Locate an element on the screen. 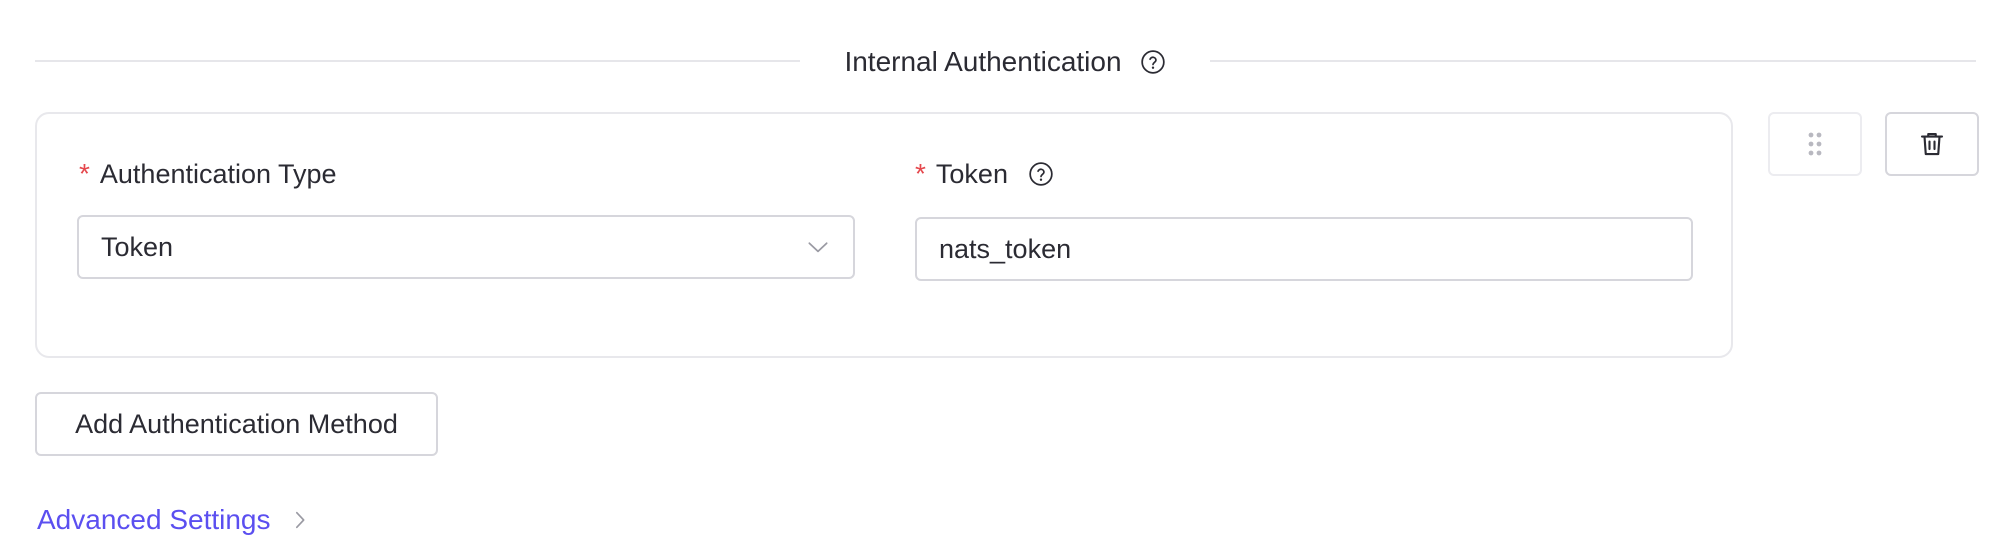  chevron-down-icon is located at coordinates (818, 247).